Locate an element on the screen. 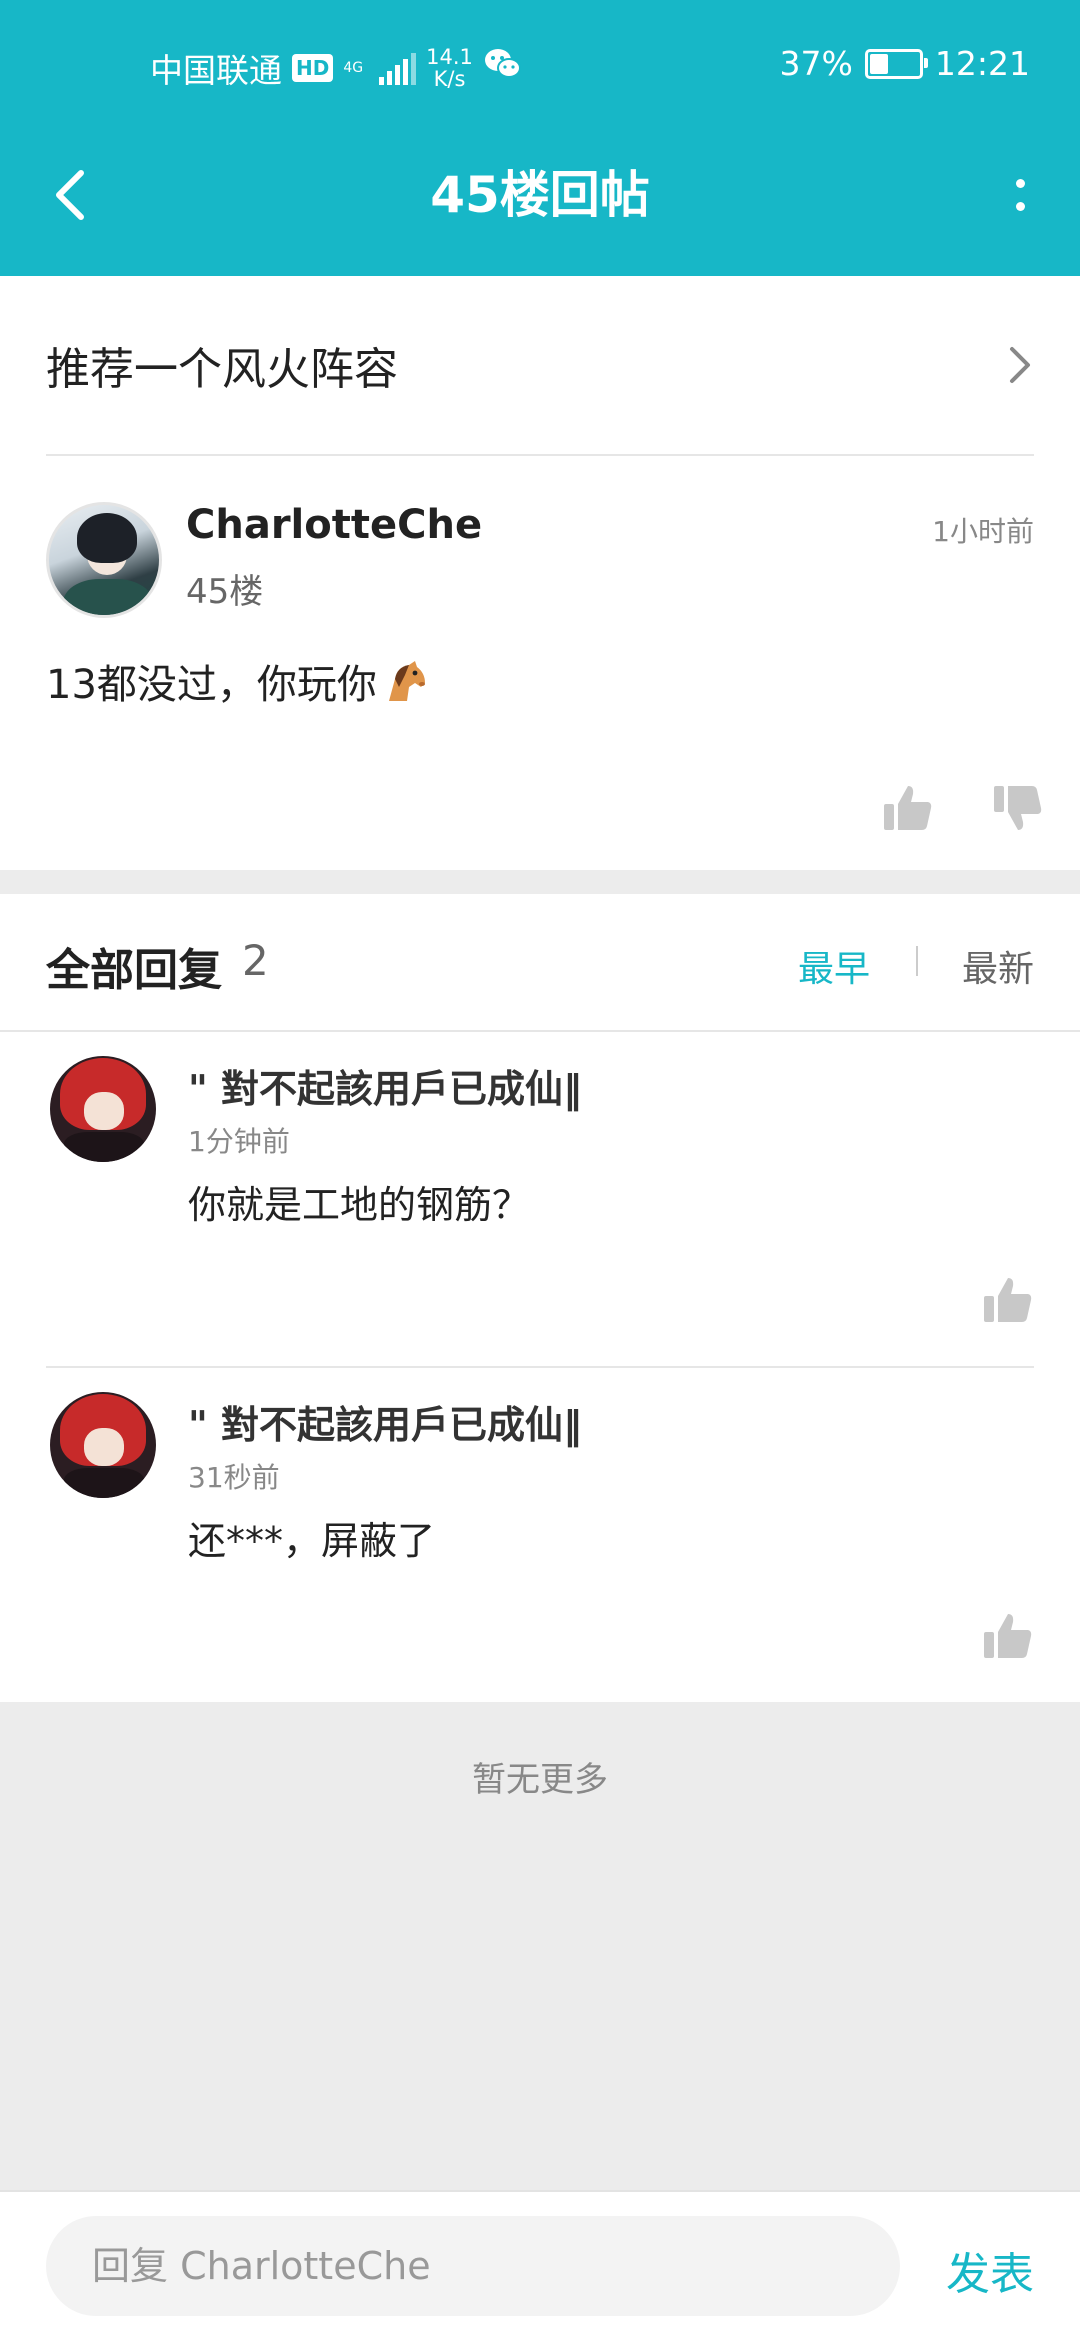 The width and height of the screenshot is (1080, 2342). nav-bar: 45楼回帖 is located at coordinates (540, 203).